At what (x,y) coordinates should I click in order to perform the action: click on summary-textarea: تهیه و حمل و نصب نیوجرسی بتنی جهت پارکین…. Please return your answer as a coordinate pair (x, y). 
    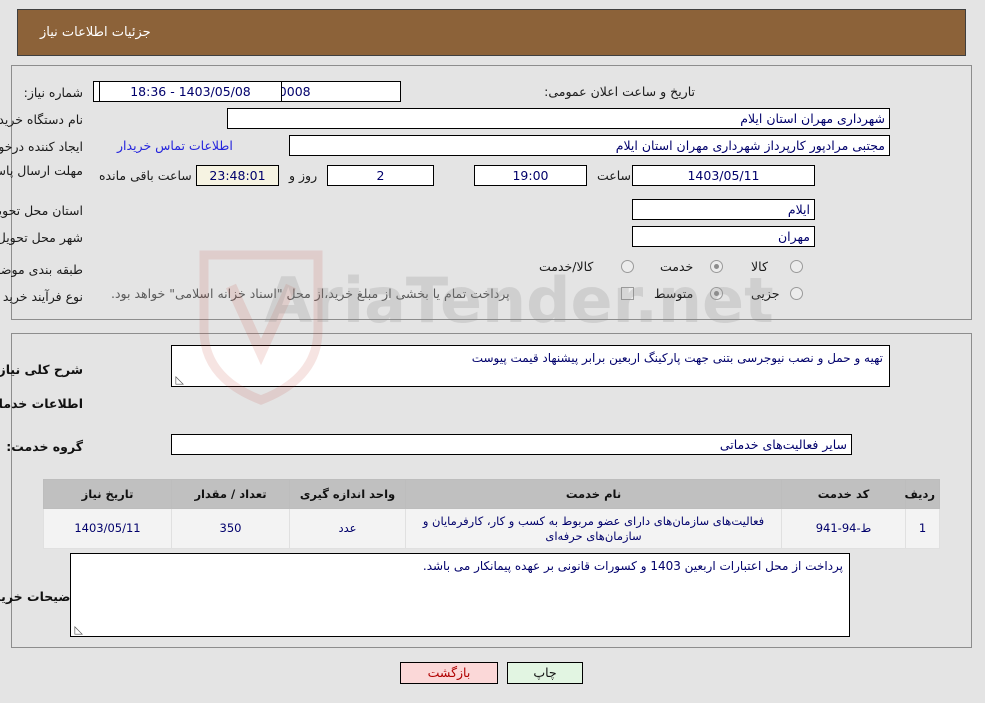
    Looking at the image, I should click on (531, 366).